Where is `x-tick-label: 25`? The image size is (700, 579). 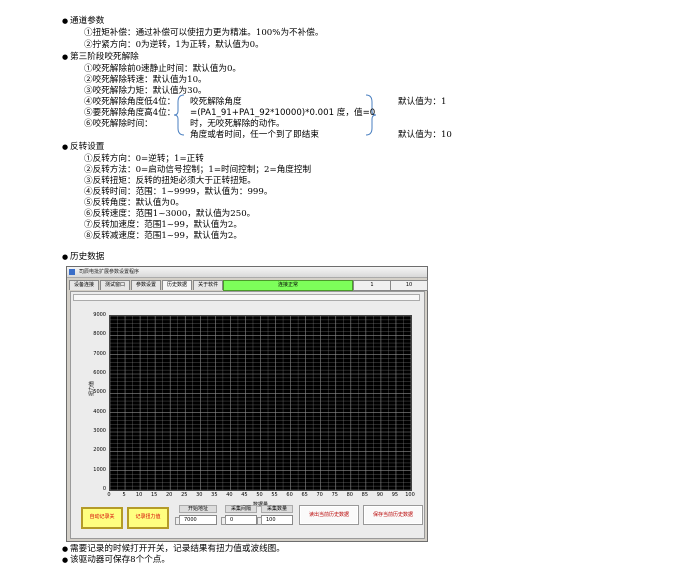 x-tick-label: 25 is located at coordinates (184, 495).